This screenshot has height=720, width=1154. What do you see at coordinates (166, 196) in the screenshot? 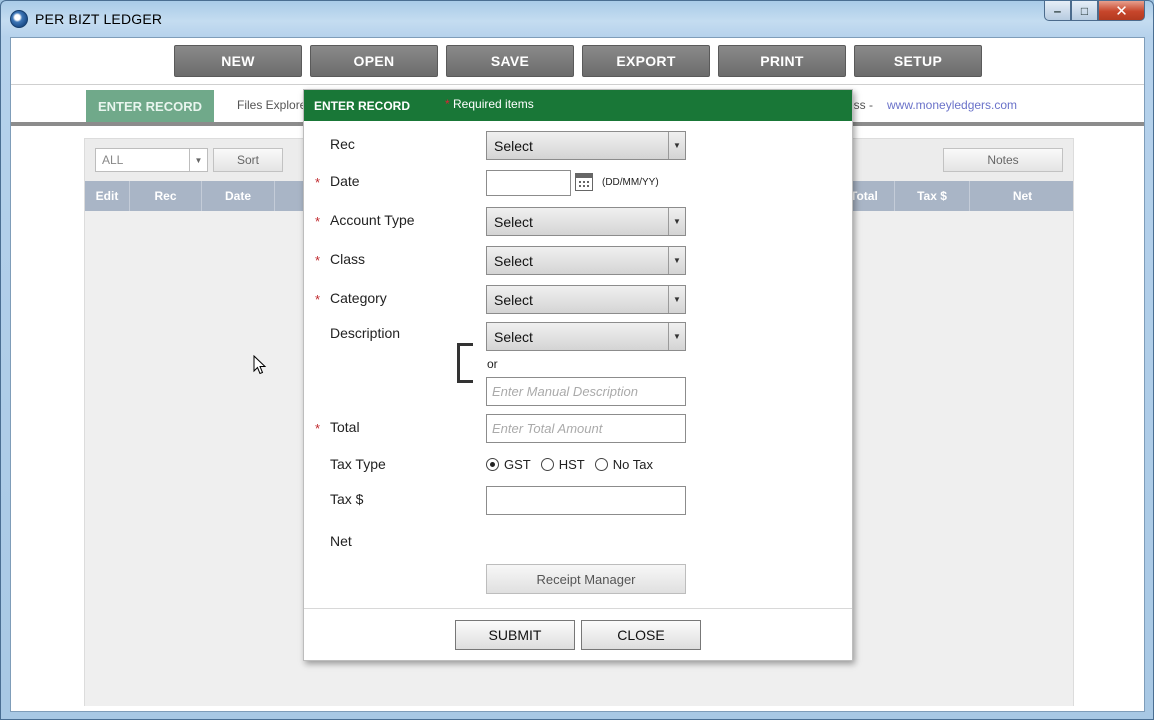
I see `column-header-rec: Rec` at bounding box center [166, 196].